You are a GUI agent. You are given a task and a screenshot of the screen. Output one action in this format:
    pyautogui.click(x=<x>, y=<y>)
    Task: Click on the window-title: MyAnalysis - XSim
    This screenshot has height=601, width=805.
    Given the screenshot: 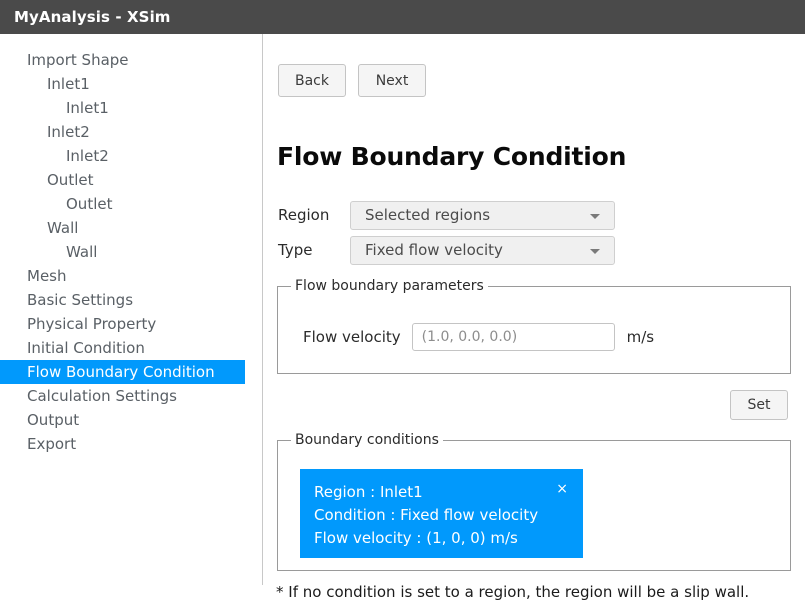 What is the action you would take?
    pyautogui.click(x=92, y=17)
    